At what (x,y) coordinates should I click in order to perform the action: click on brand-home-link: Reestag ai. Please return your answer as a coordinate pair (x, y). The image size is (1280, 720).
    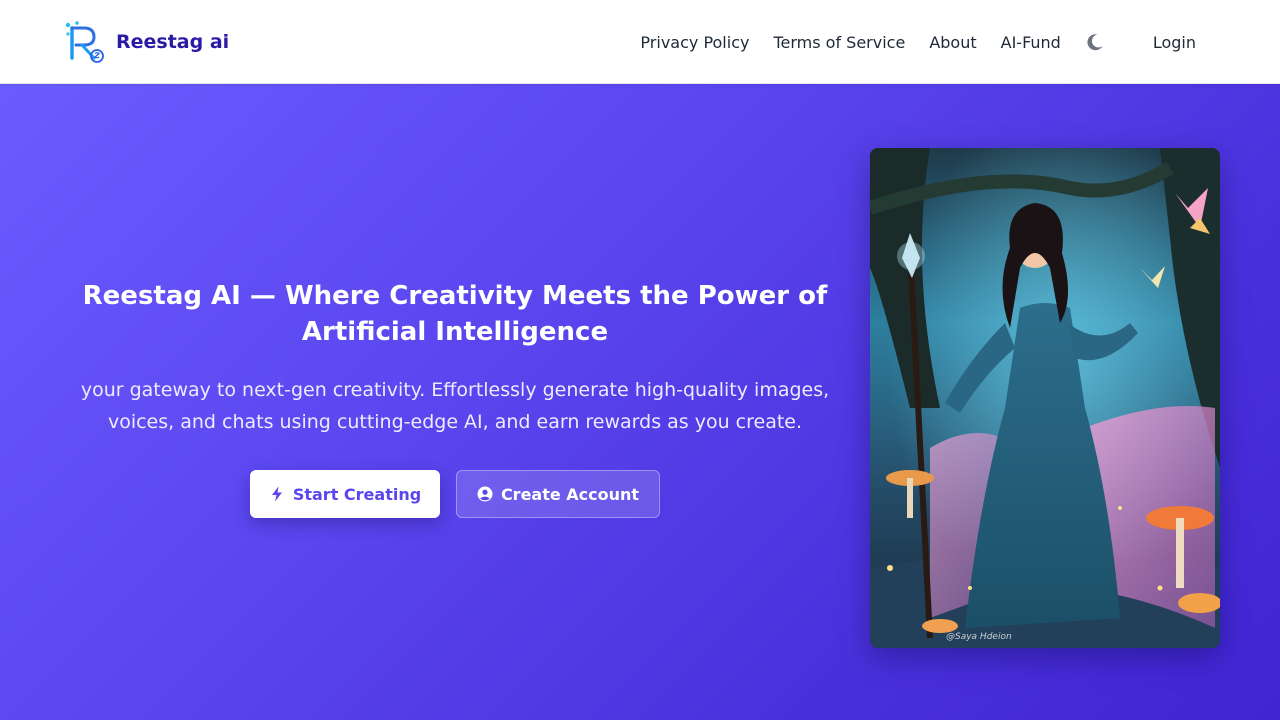
    Looking at the image, I should click on (146, 42).